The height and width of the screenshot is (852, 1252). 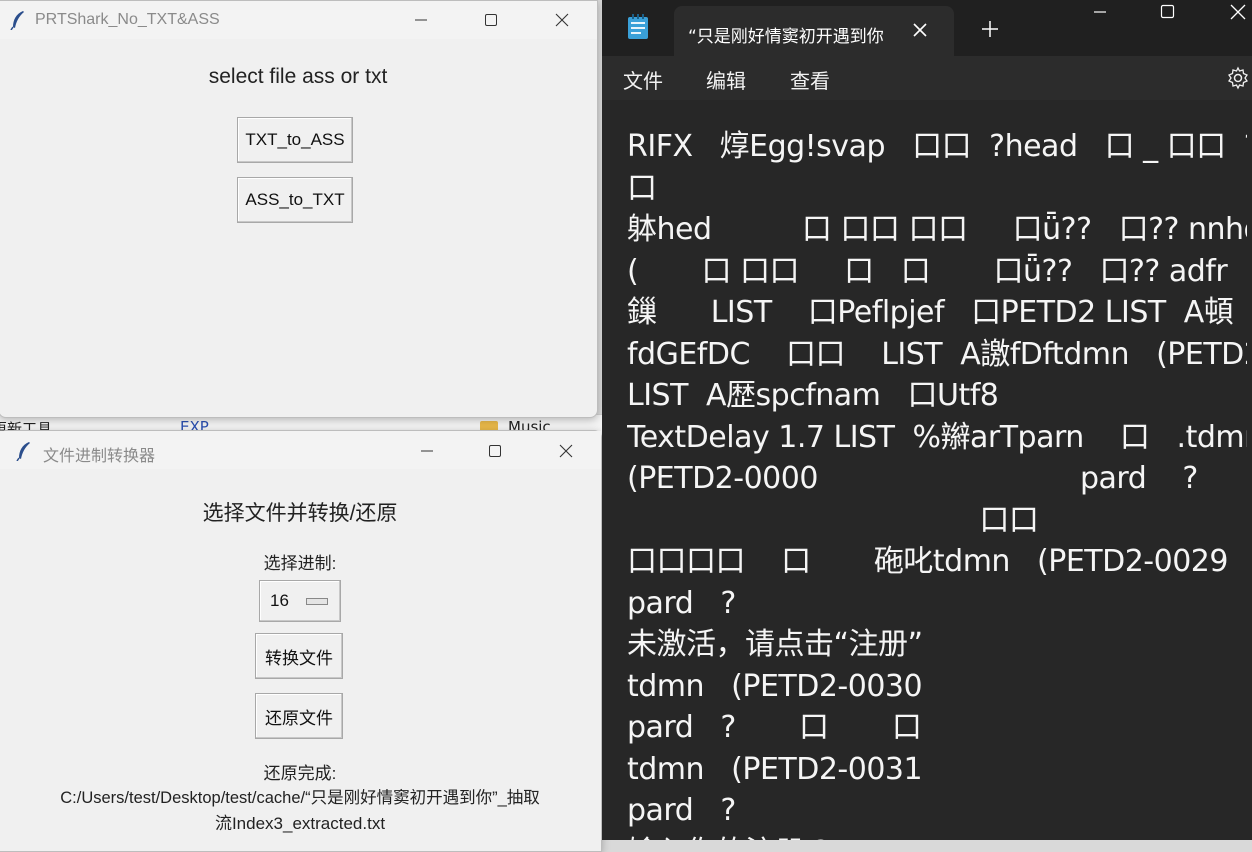 I want to click on text-line: 未激活，请点击“注册”, so click(x=775, y=644).